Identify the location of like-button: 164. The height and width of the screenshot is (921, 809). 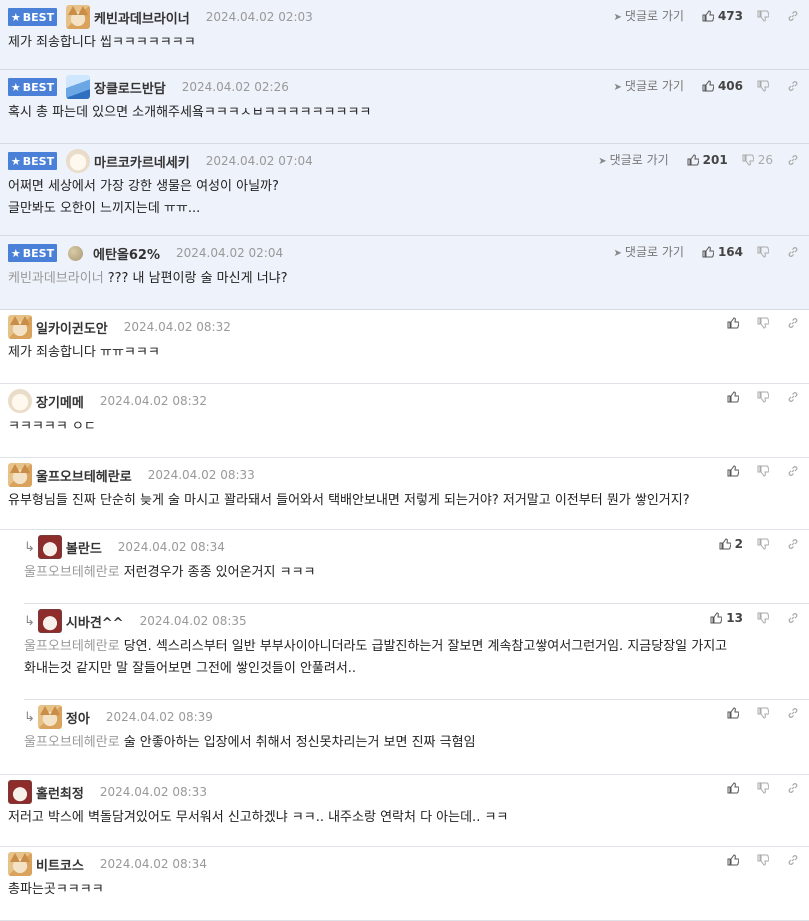
(722, 252).